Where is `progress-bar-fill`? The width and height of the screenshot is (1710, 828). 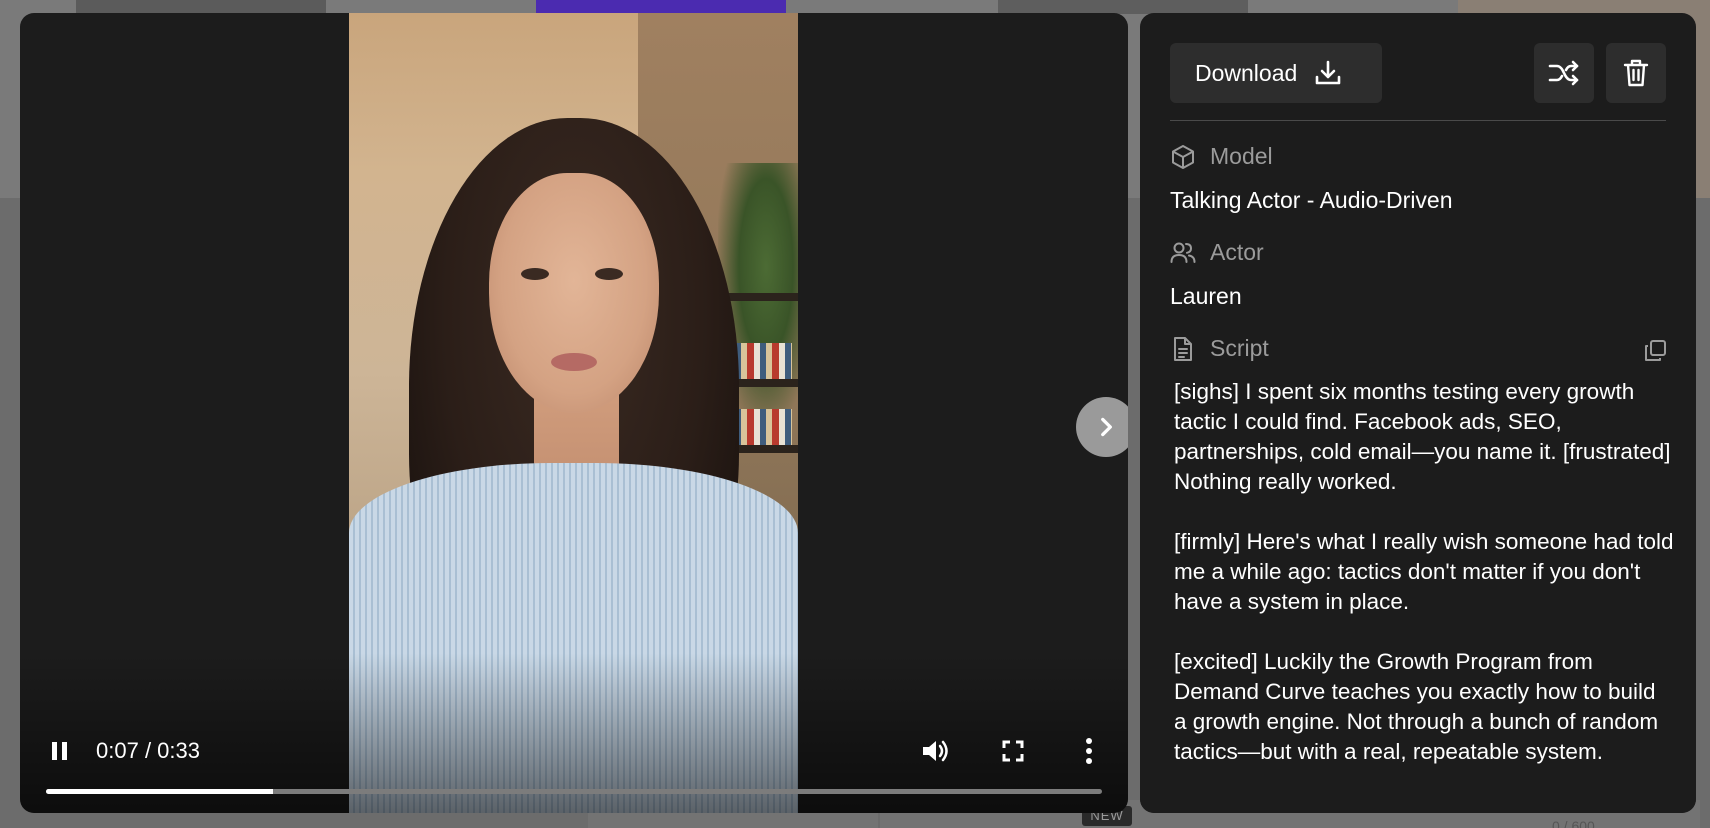
progress-bar-fill is located at coordinates (160, 791).